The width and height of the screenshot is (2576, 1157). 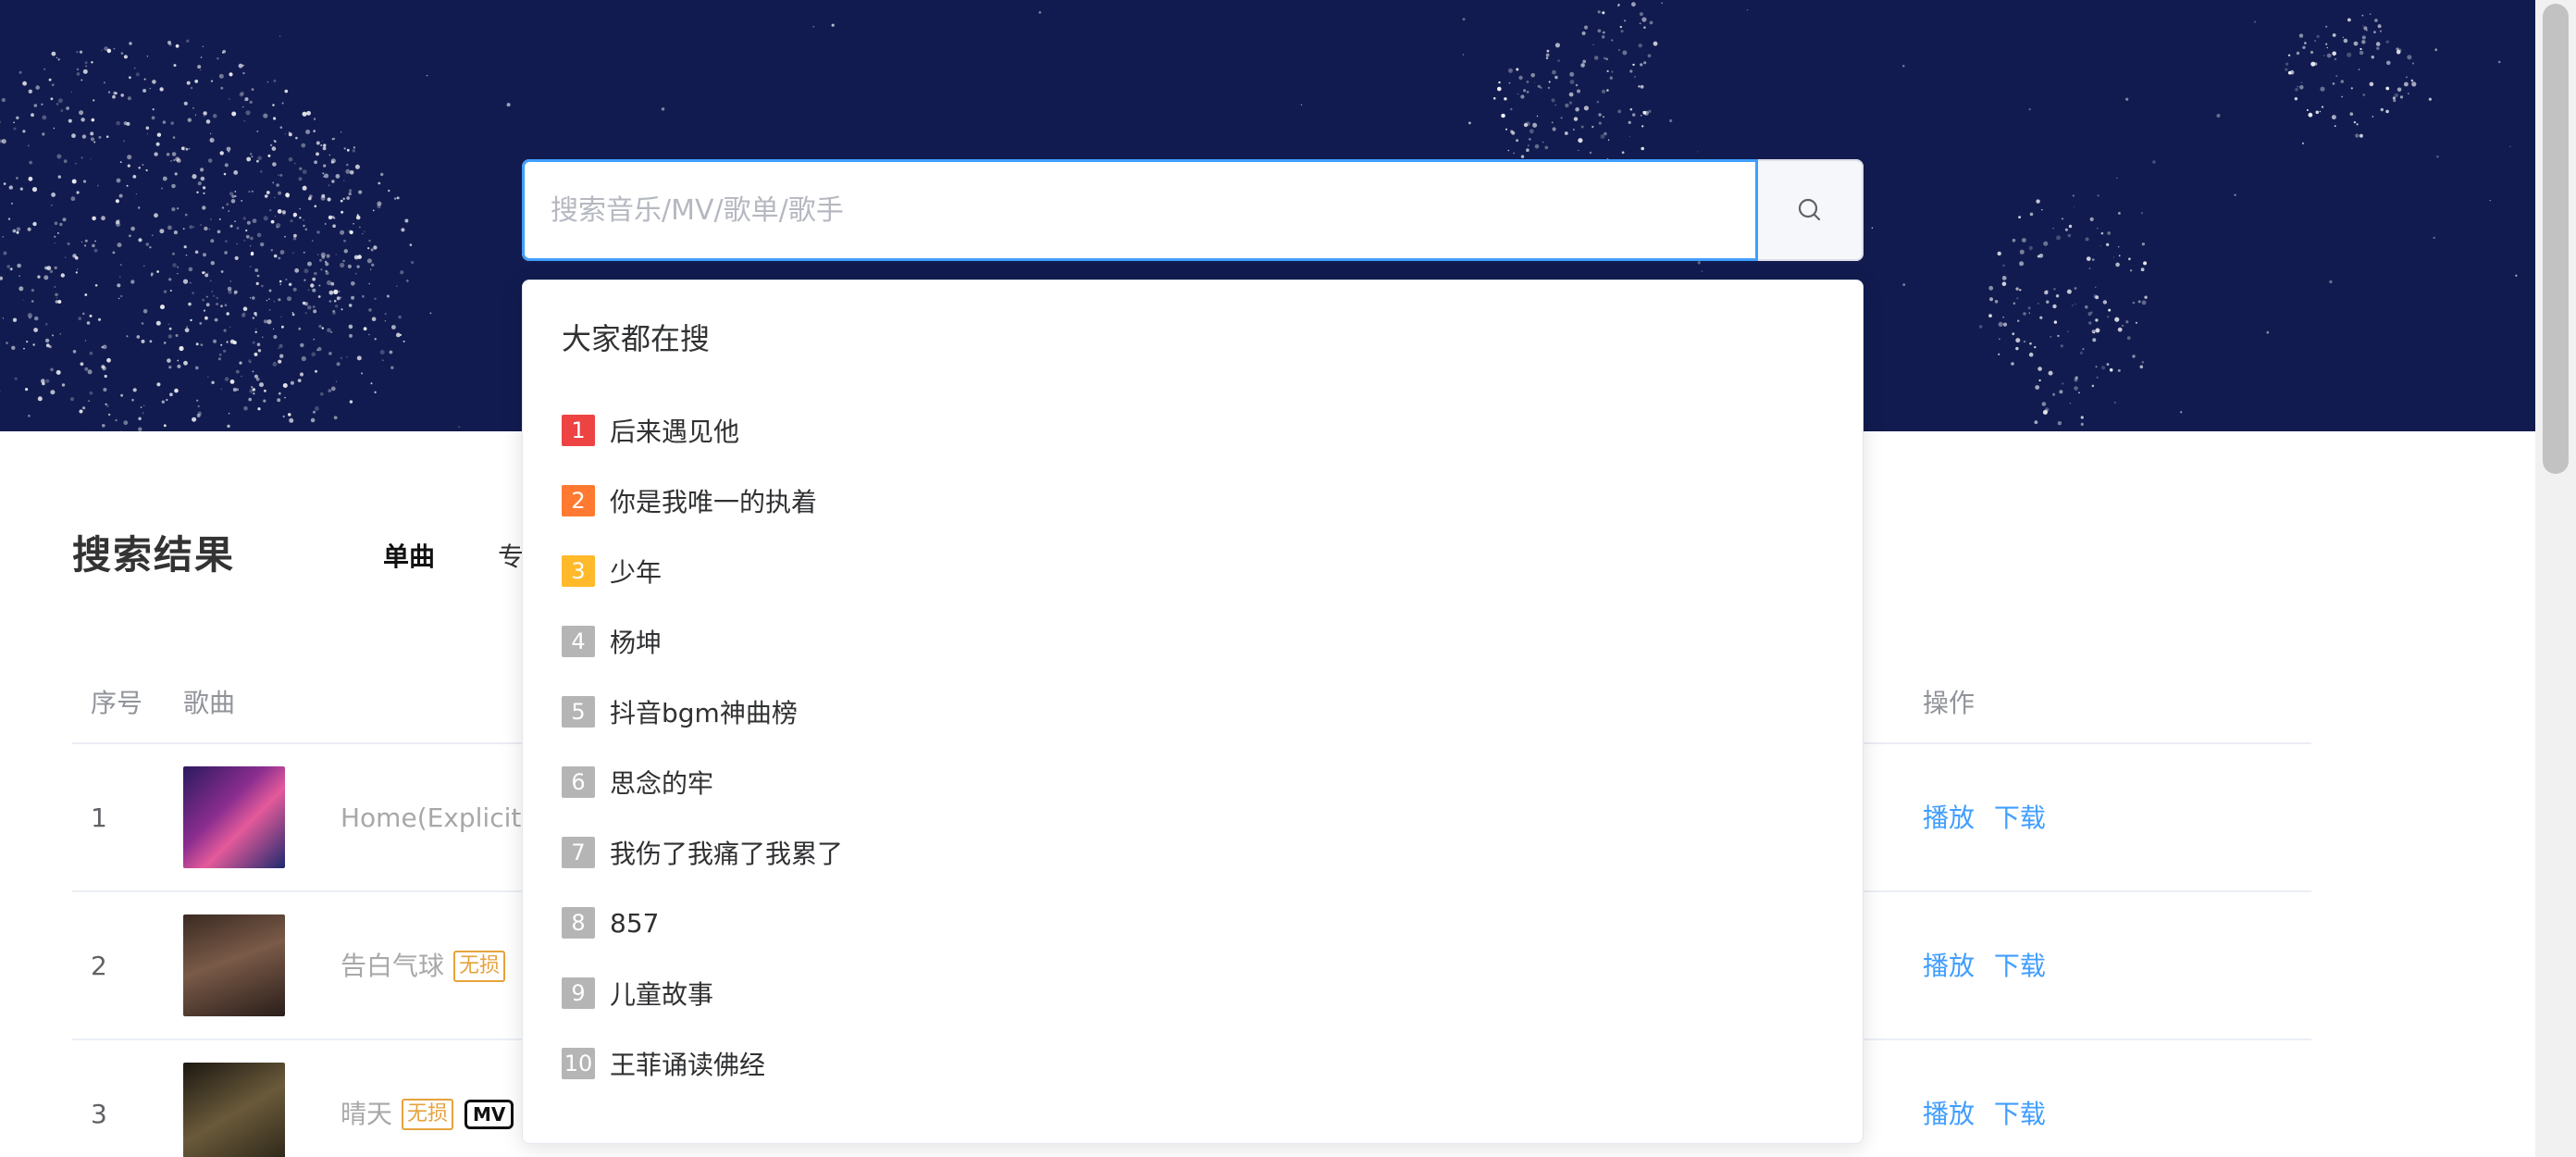 I want to click on tab-albums: 专, so click(x=511, y=555).